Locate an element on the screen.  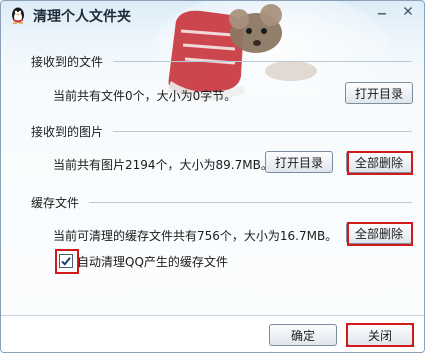
window-title: 清理个人文件夹 is located at coordinates (82, 17).